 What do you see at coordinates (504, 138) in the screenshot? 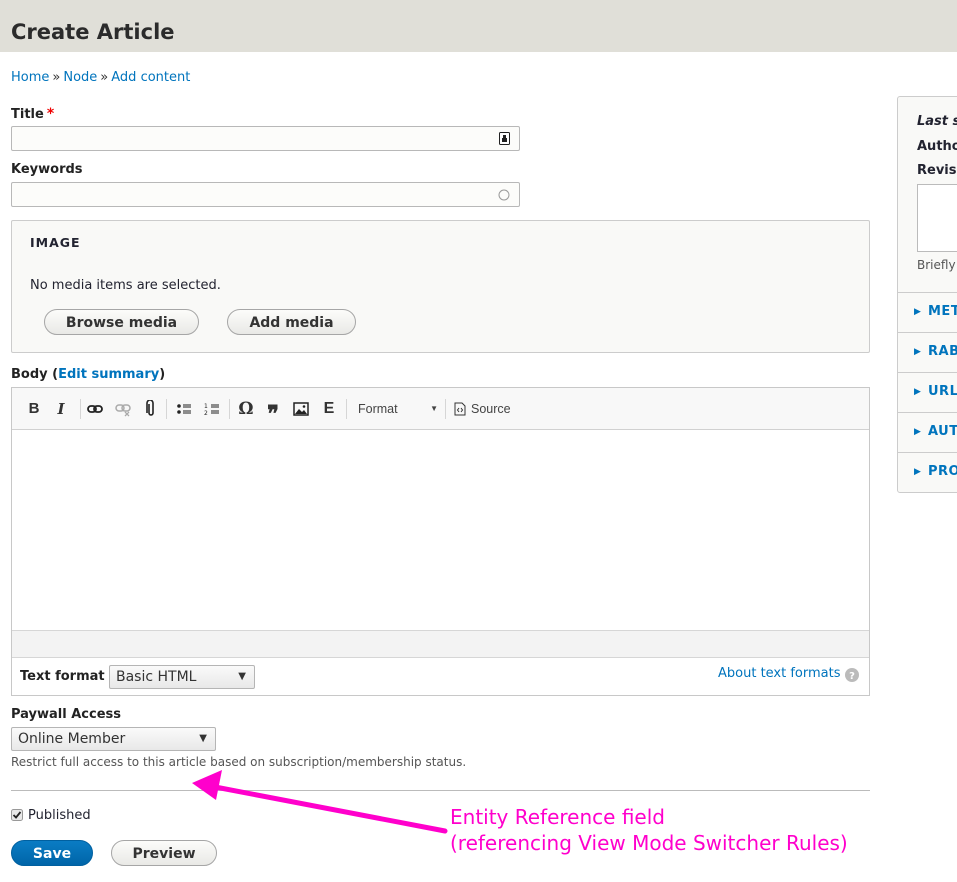
I see `password-manager-icon` at bounding box center [504, 138].